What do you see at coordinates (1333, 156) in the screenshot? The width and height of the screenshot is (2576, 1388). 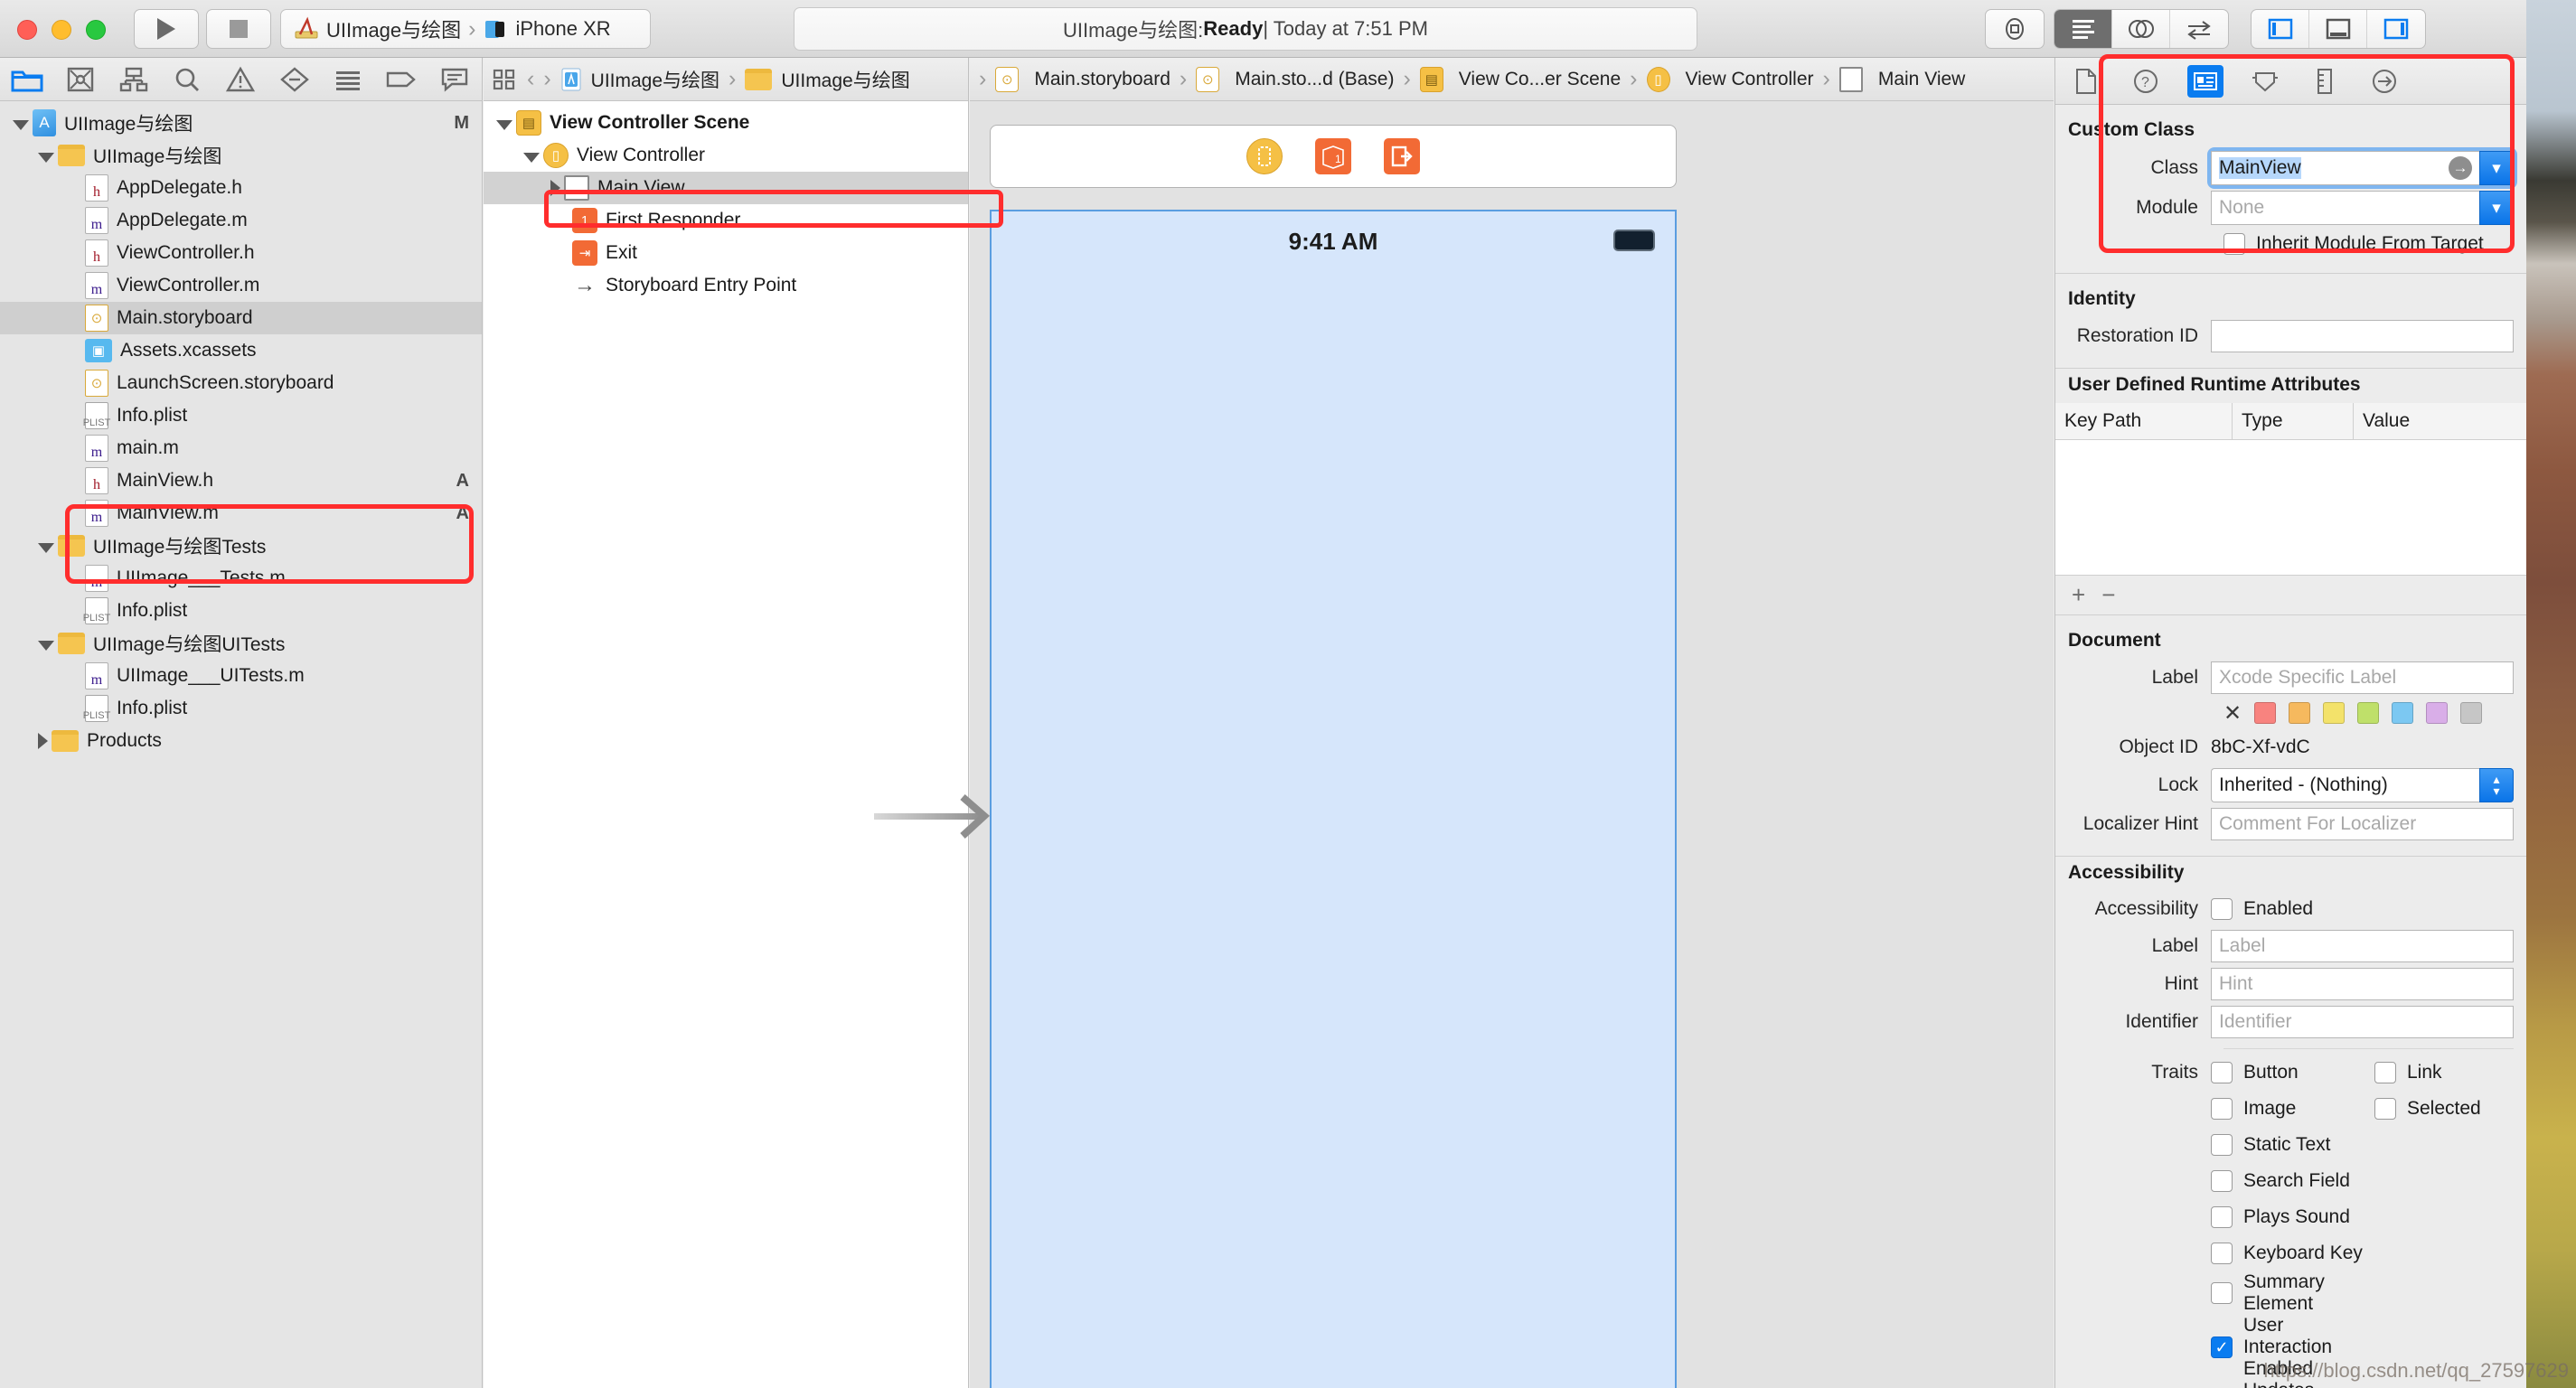 I see `first-responder-dock-icon: 1` at bounding box center [1333, 156].